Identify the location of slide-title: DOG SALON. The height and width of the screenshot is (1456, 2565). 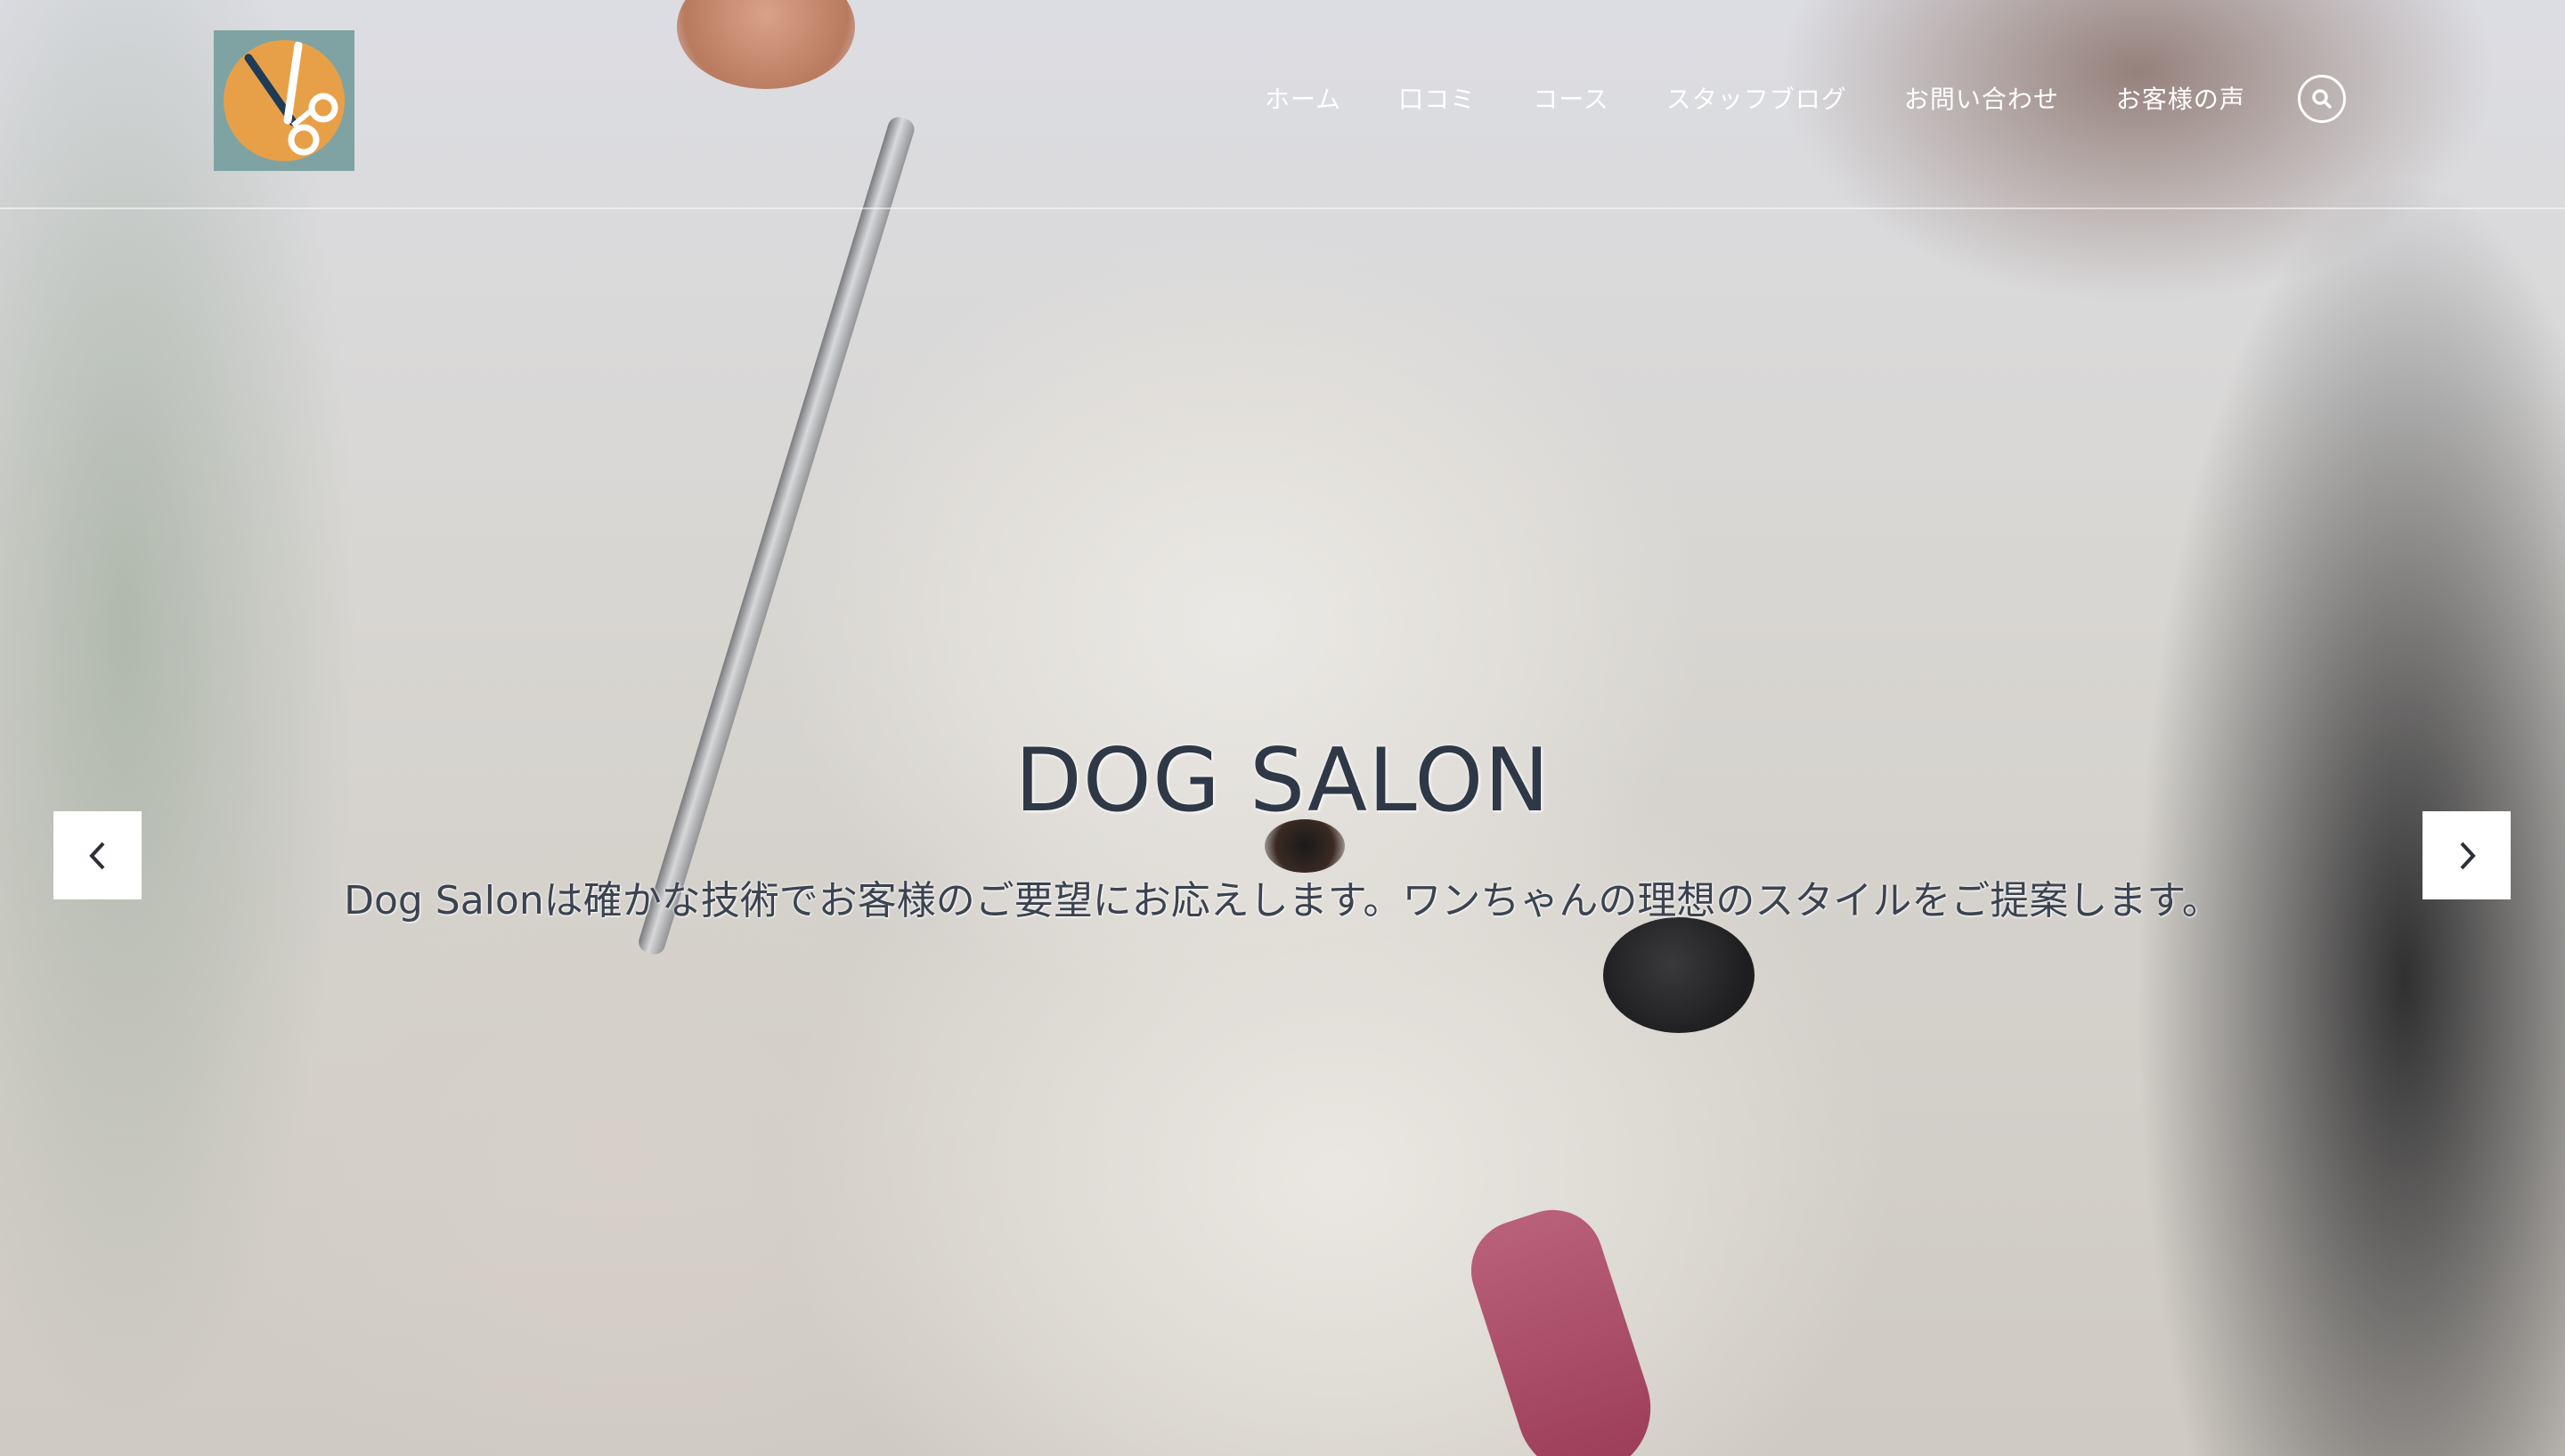
(1282, 781).